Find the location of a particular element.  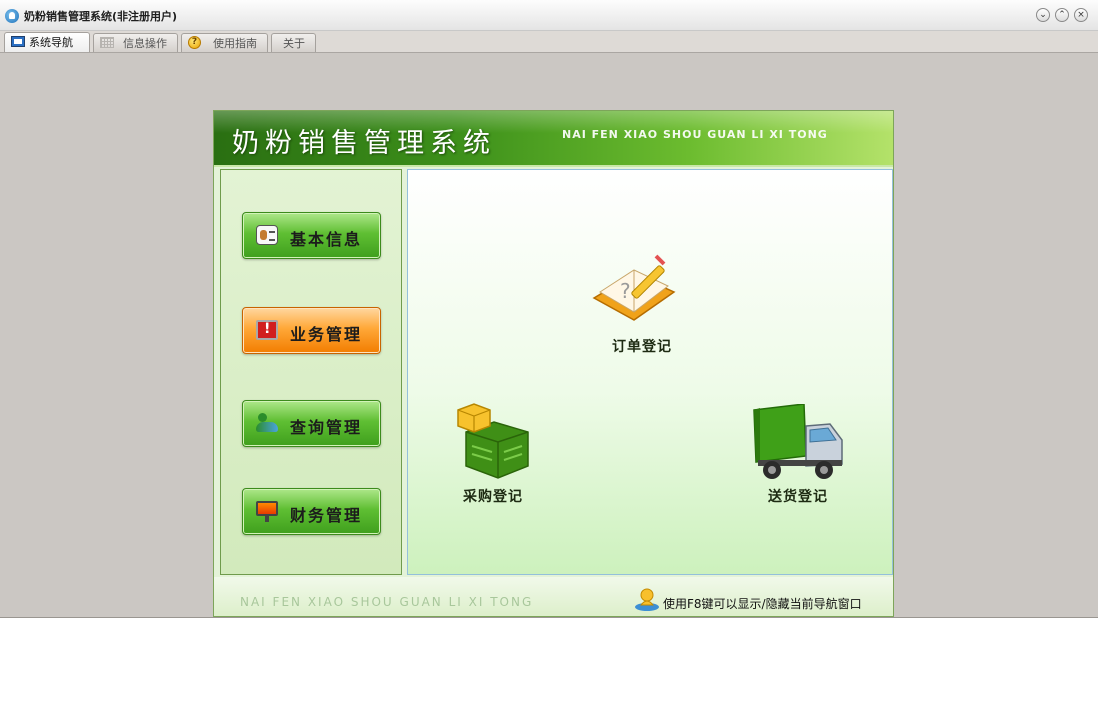

banner-subtitle: NAI FEN XIAO SHOU GUAN LI XI TONG is located at coordinates (695, 134).